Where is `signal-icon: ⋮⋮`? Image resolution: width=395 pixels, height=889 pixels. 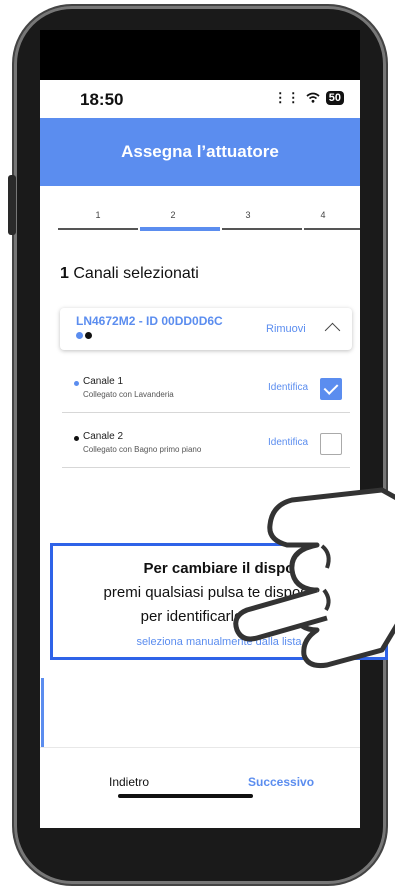
signal-icon: ⋮⋮ is located at coordinates (286, 97).